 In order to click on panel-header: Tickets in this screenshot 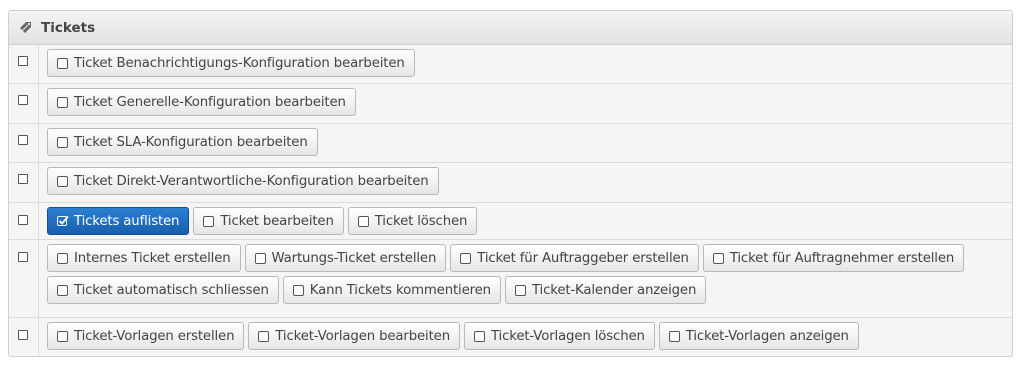, I will do `click(510, 28)`.